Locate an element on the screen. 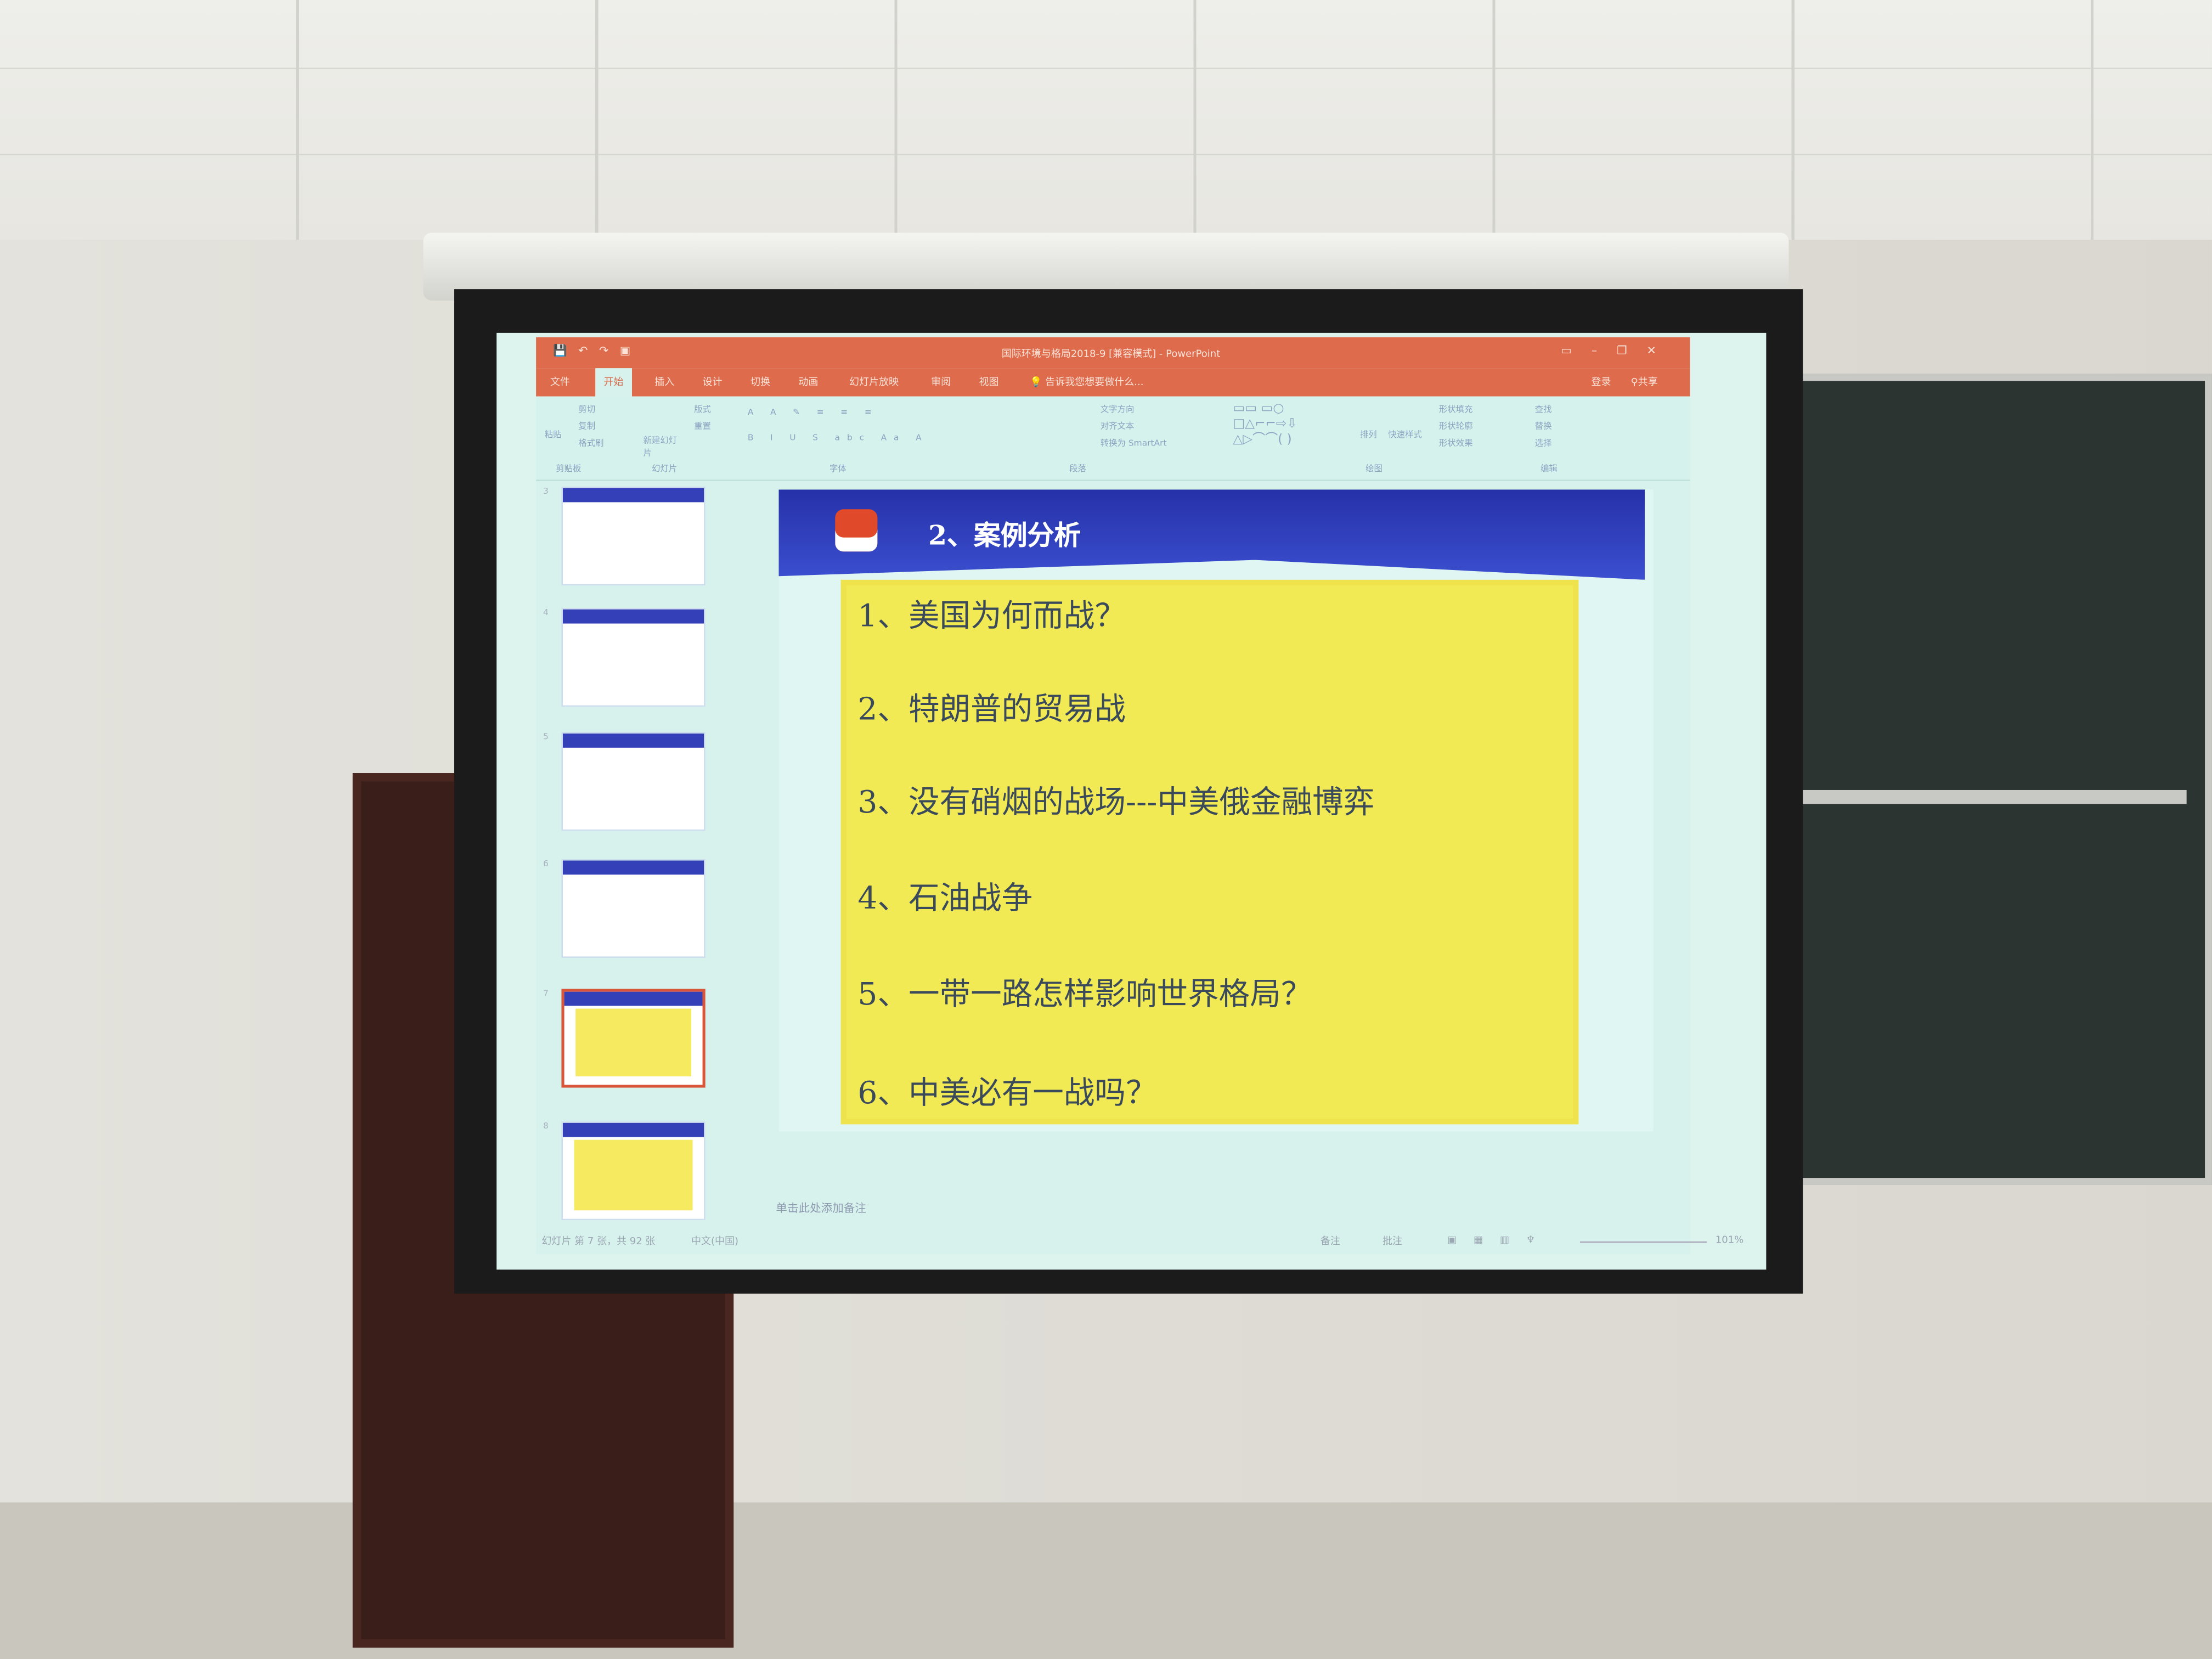  tab-design: 设计 is located at coordinates (713, 382).